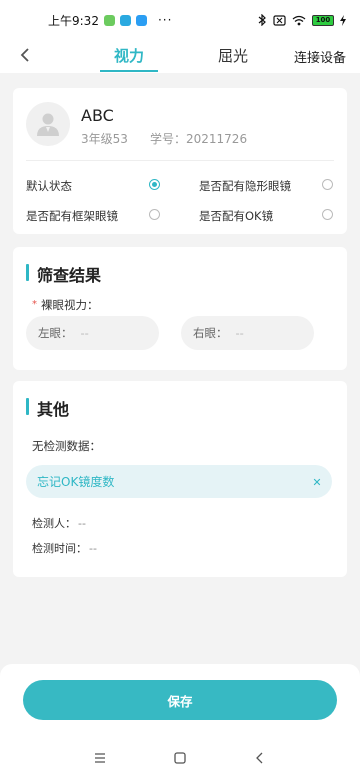 The height and width of the screenshot is (779, 360). What do you see at coordinates (279, 20) in the screenshot?
I see `no-sim-icon` at bounding box center [279, 20].